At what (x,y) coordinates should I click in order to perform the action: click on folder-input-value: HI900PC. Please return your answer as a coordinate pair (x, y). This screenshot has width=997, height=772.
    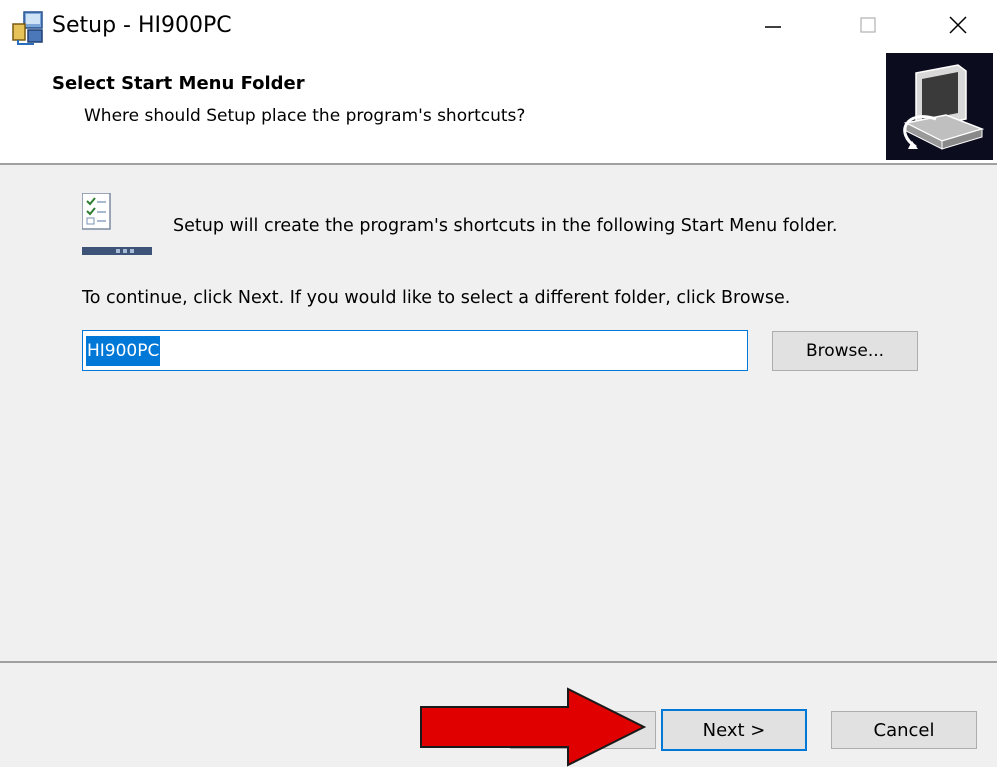
    Looking at the image, I should click on (123, 350).